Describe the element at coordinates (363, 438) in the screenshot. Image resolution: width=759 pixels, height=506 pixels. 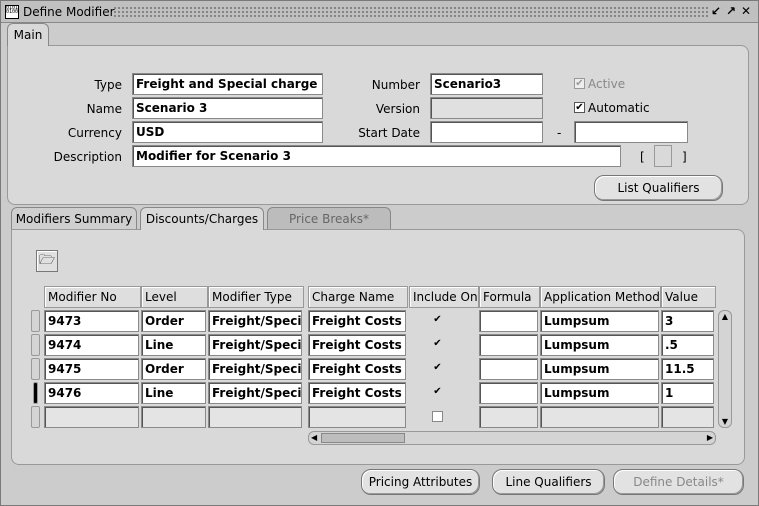
I see `horizontal-scroll-thumb` at that location.